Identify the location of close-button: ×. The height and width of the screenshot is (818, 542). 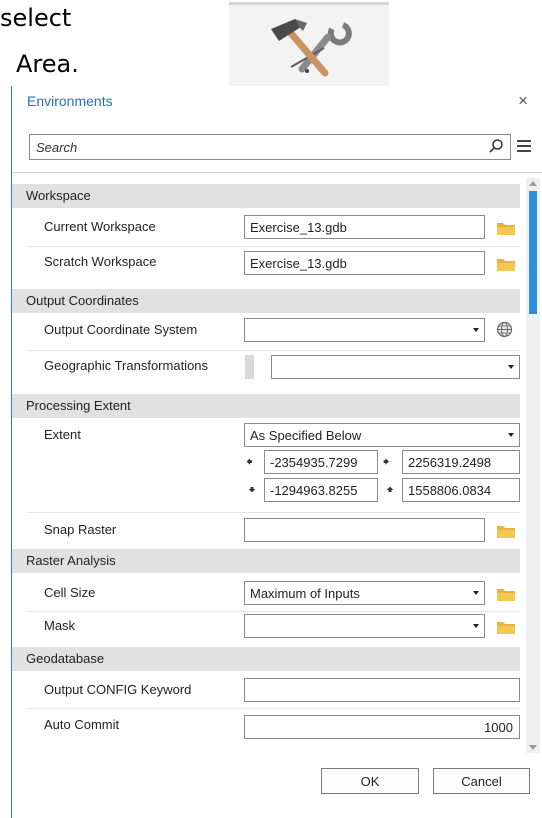
(523, 101).